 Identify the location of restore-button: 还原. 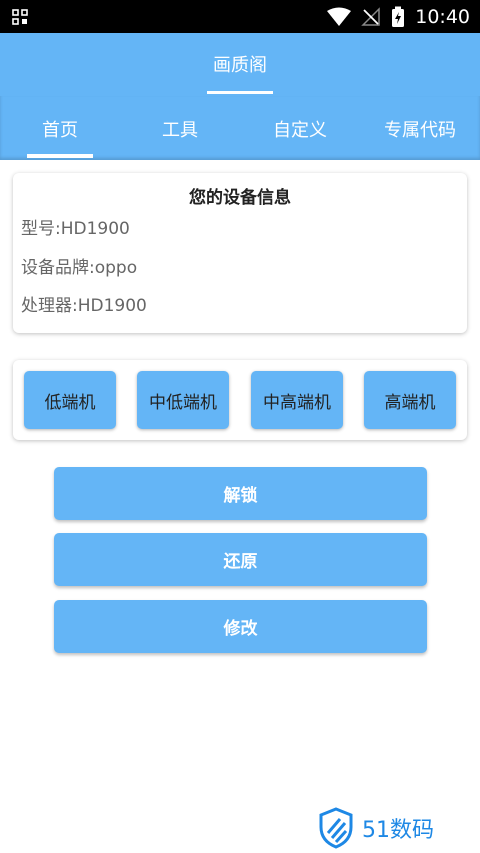
(240, 559).